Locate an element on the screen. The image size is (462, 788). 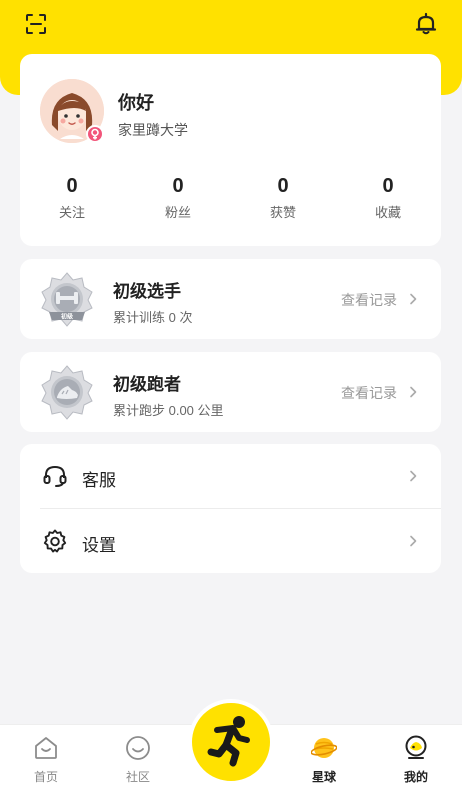
headset-icon is located at coordinates (55, 476).